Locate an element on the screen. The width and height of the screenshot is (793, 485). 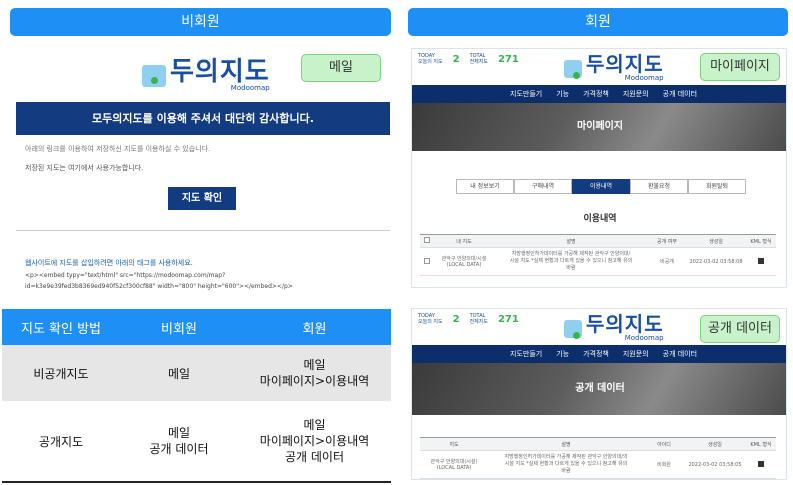
thanks-banner: 모두의지도를 이용해 주셔서 대단히 감사합니다. is located at coordinates (203, 118).